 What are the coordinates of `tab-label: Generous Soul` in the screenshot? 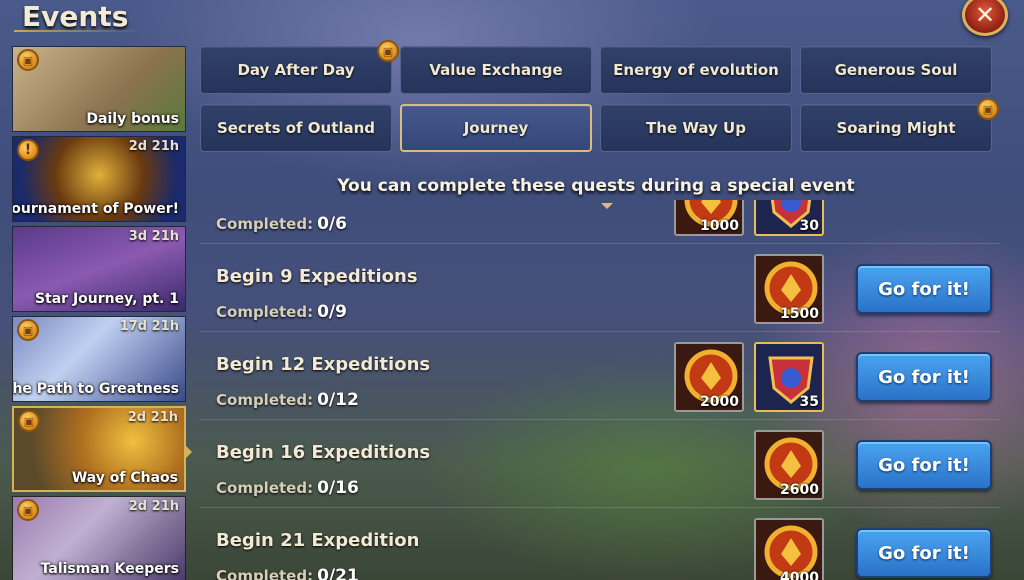 It's located at (896, 70).